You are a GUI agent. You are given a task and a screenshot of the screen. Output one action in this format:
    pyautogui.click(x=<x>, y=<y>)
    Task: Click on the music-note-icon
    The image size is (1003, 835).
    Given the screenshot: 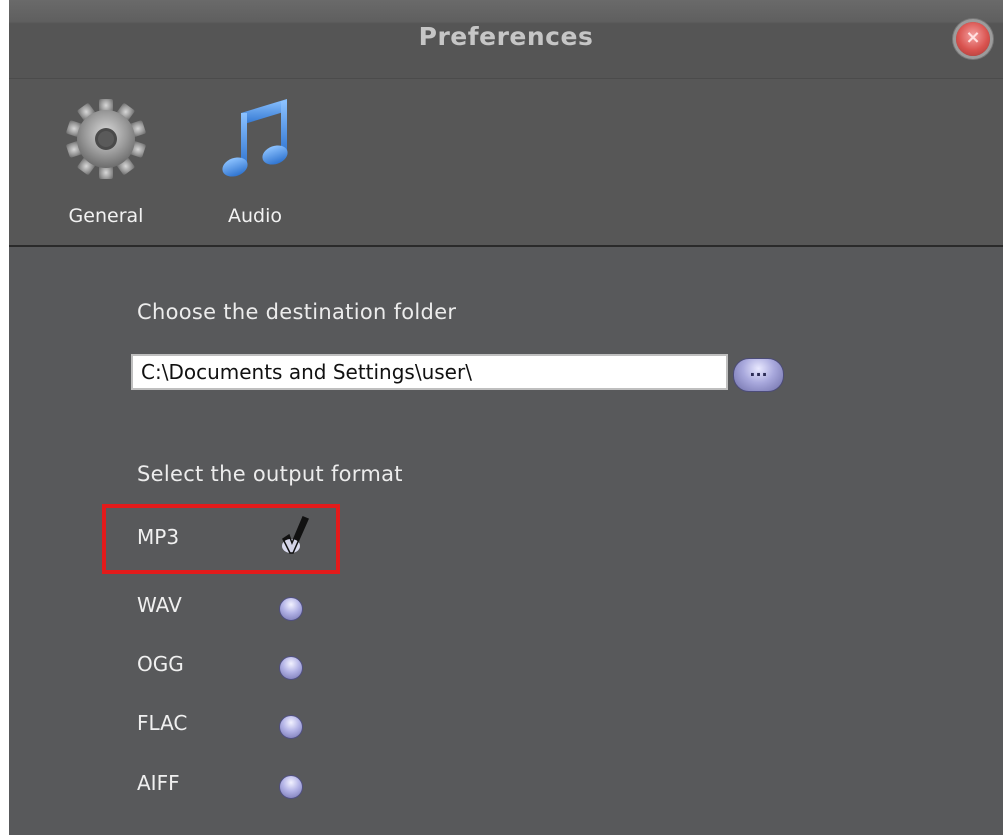 What is the action you would take?
    pyautogui.click(x=255, y=138)
    